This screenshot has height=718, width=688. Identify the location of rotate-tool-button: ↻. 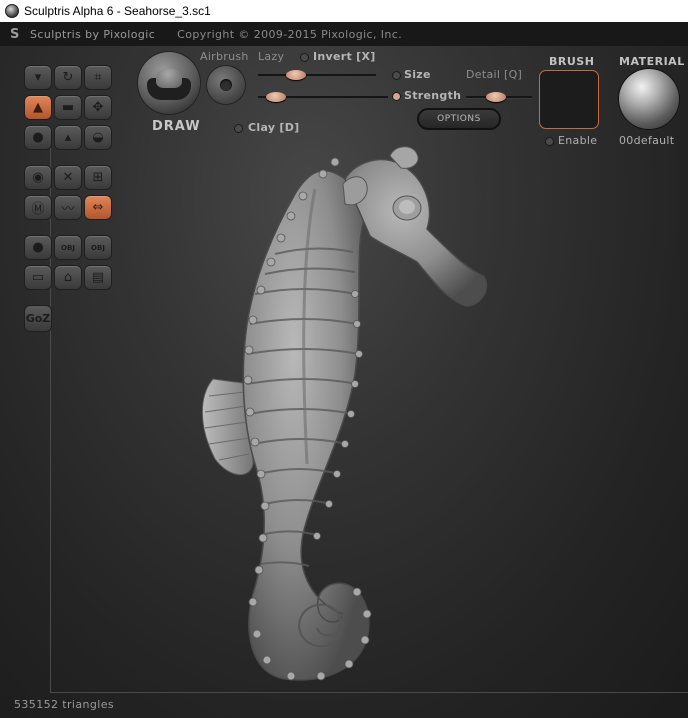
(68, 77).